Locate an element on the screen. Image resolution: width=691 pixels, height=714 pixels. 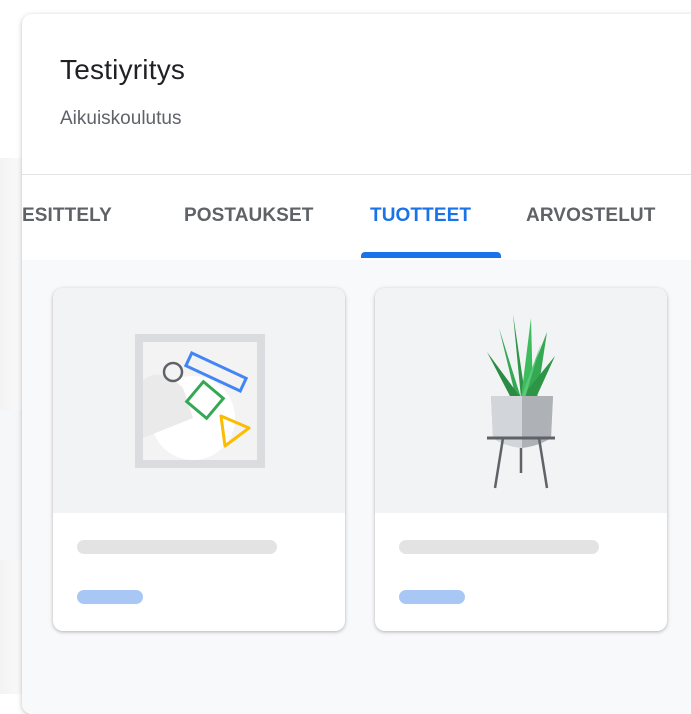
profile-tabs: ESITTELY POSTAUKSET TUOTTEET ARVOSTELUT is located at coordinates (356, 217).